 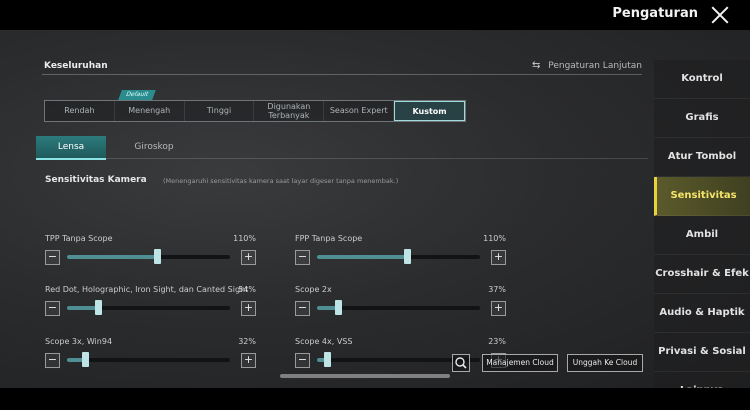 What do you see at coordinates (702, 352) in the screenshot?
I see `sidebar-item-privasi-sosial: Privasi & Sosial` at bounding box center [702, 352].